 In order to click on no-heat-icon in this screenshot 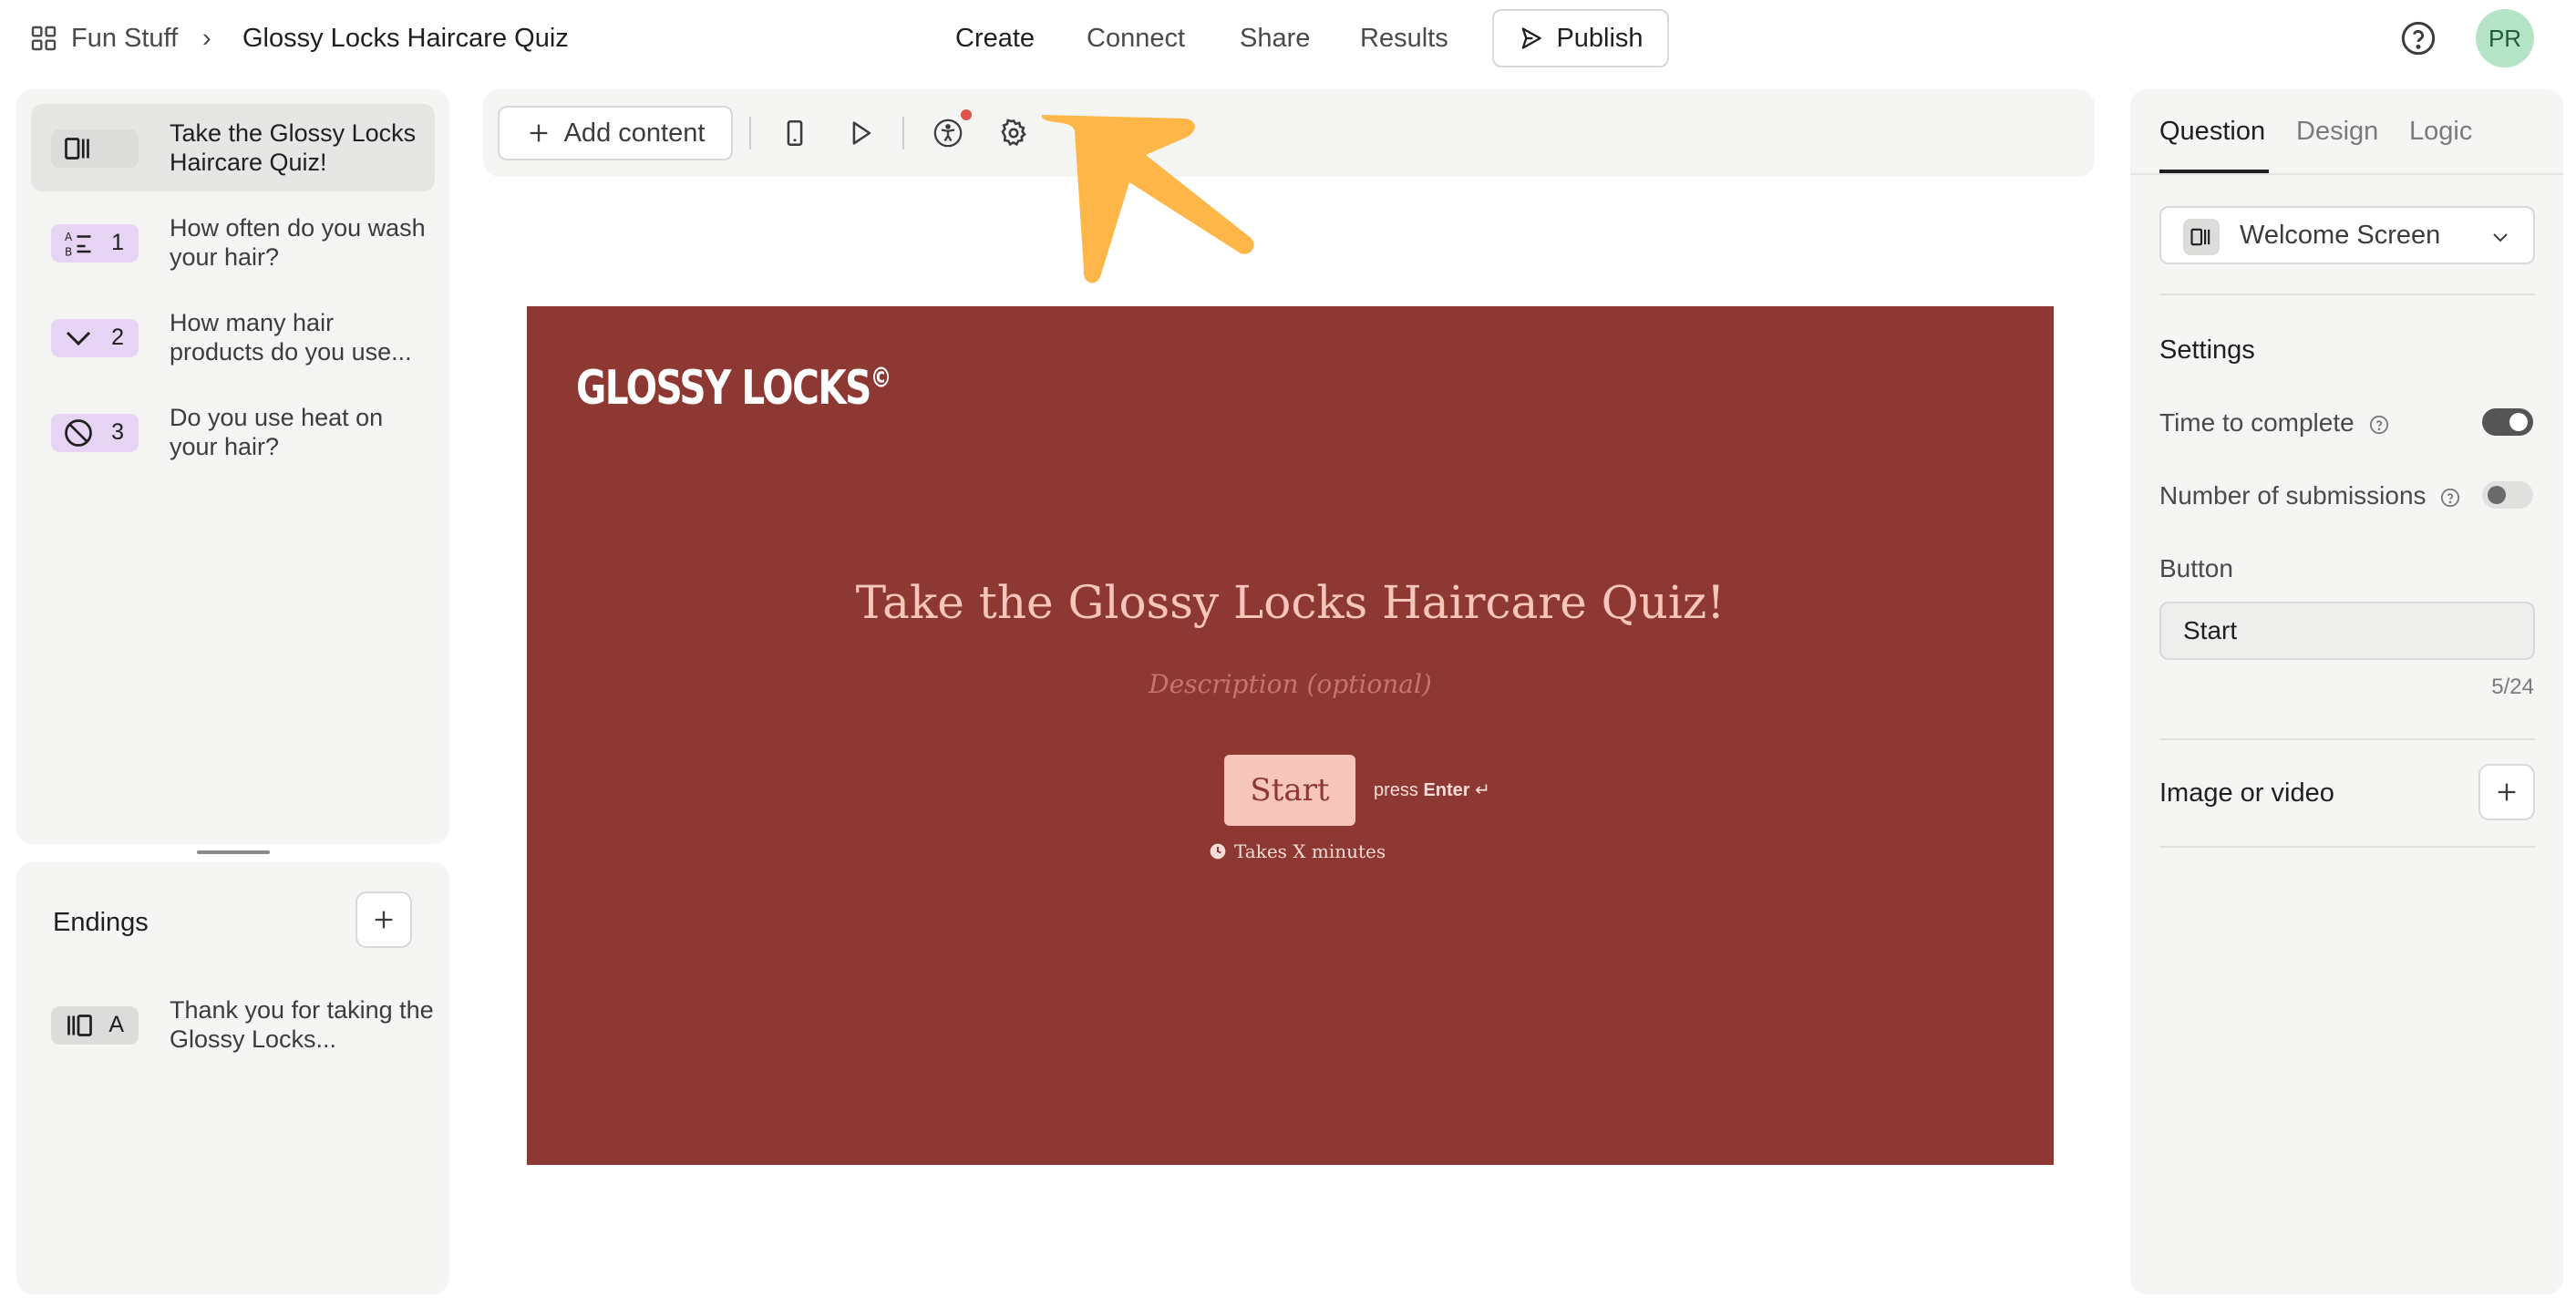, I will do `click(78, 433)`.